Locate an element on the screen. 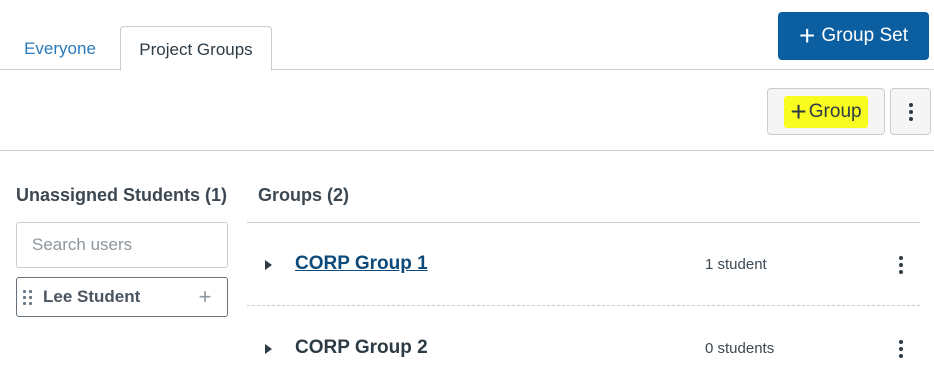  more-options-button is located at coordinates (910, 111).